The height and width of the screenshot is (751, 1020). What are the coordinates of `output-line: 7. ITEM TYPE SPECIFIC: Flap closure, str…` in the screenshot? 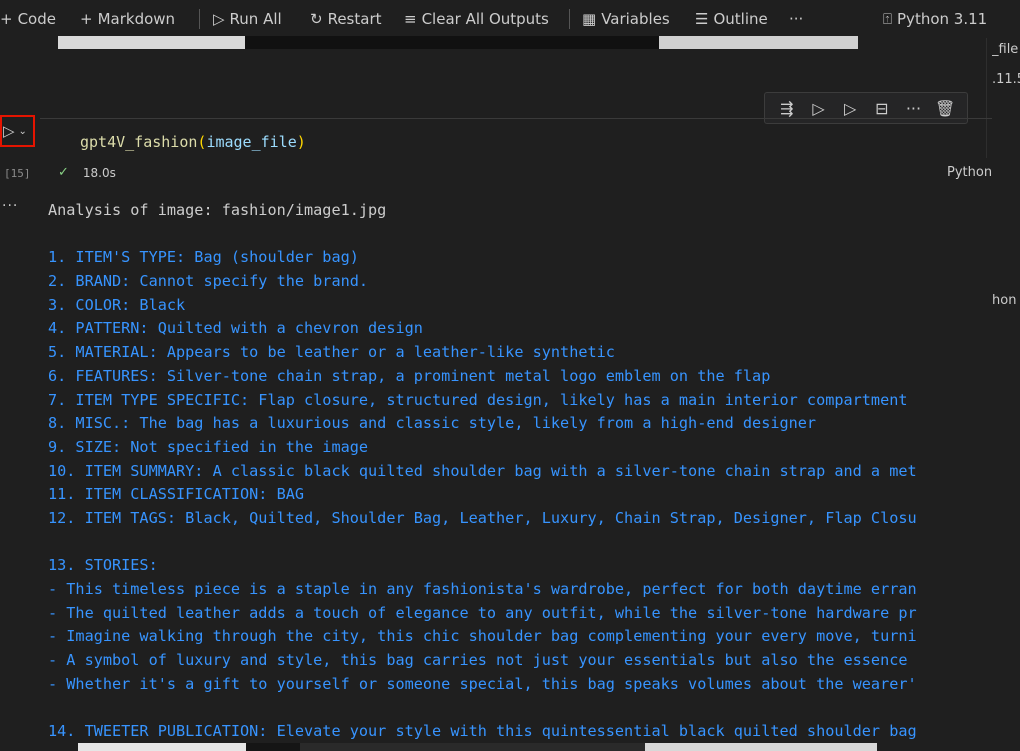 It's located at (478, 399).